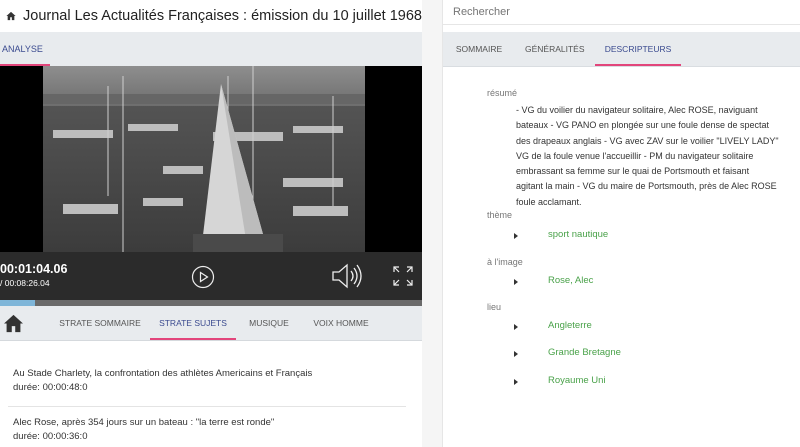  What do you see at coordinates (479, 49) in the screenshot?
I see `tab-sommaire: SOMMAIRE` at bounding box center [479, 49].